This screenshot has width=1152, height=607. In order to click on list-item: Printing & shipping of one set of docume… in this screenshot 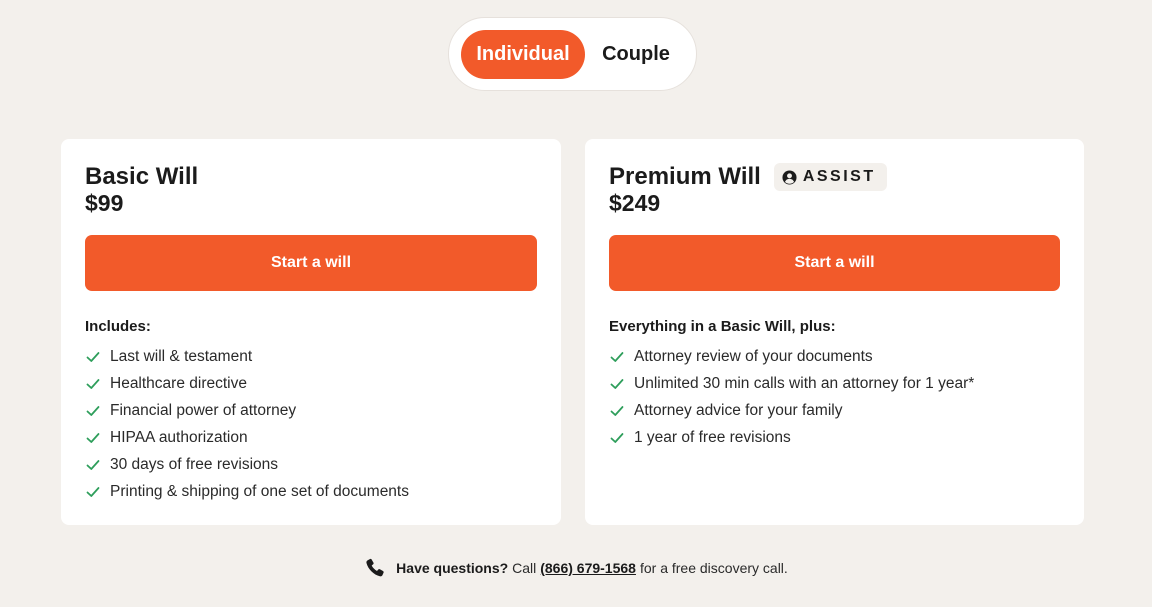, I will do `click(247, 491)`.